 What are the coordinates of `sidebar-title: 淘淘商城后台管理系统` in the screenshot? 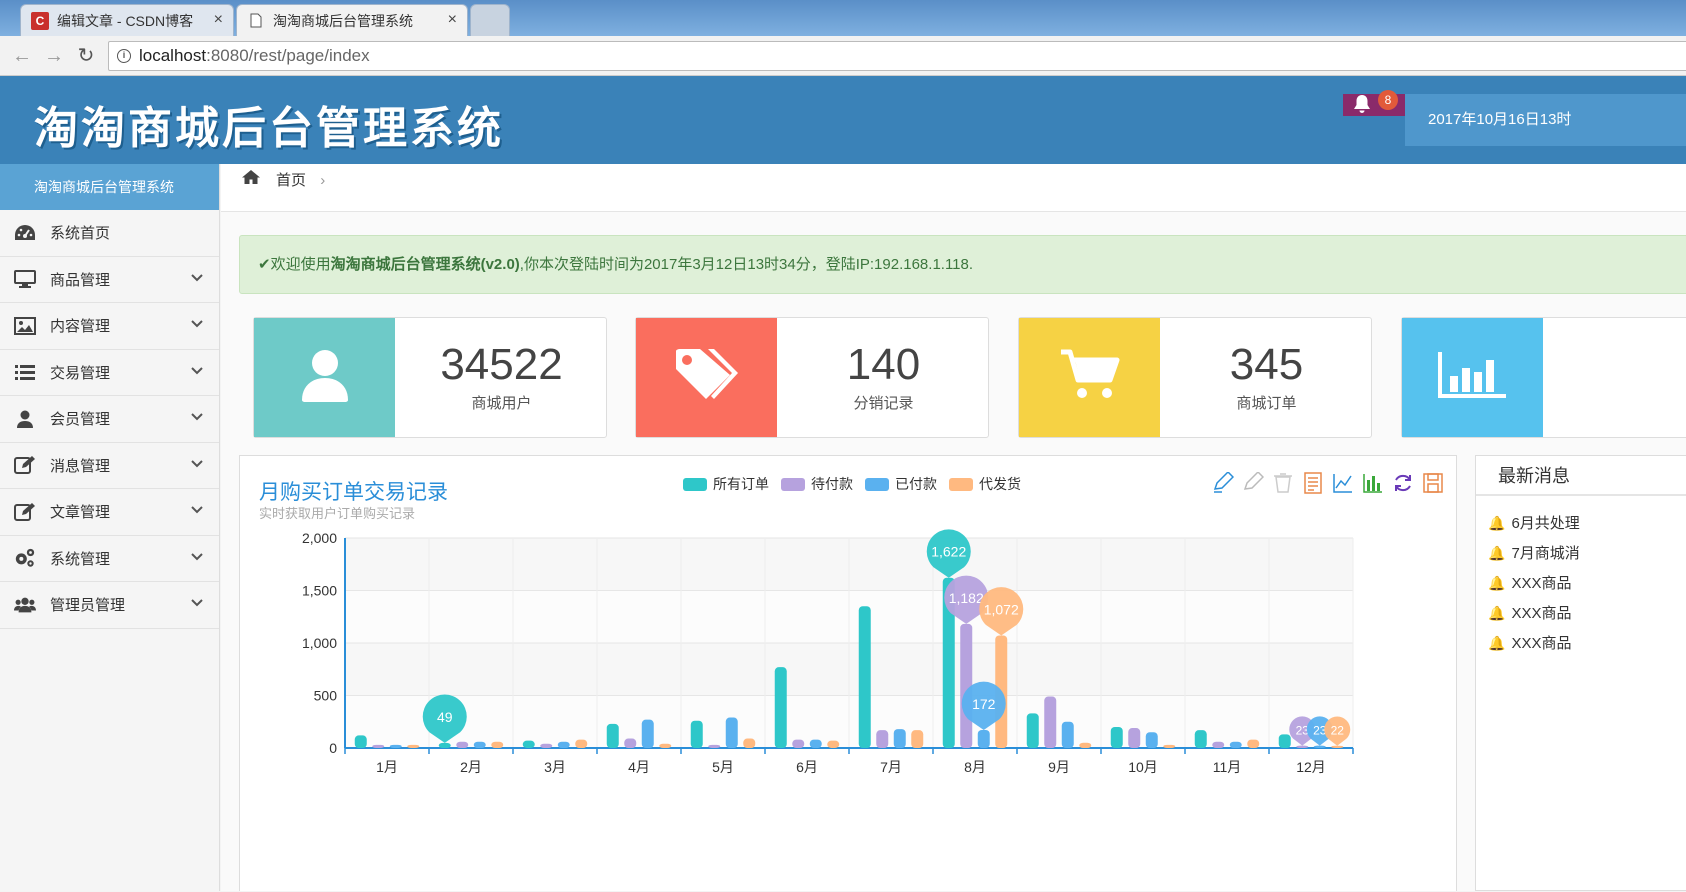 It's located at (109, 187).